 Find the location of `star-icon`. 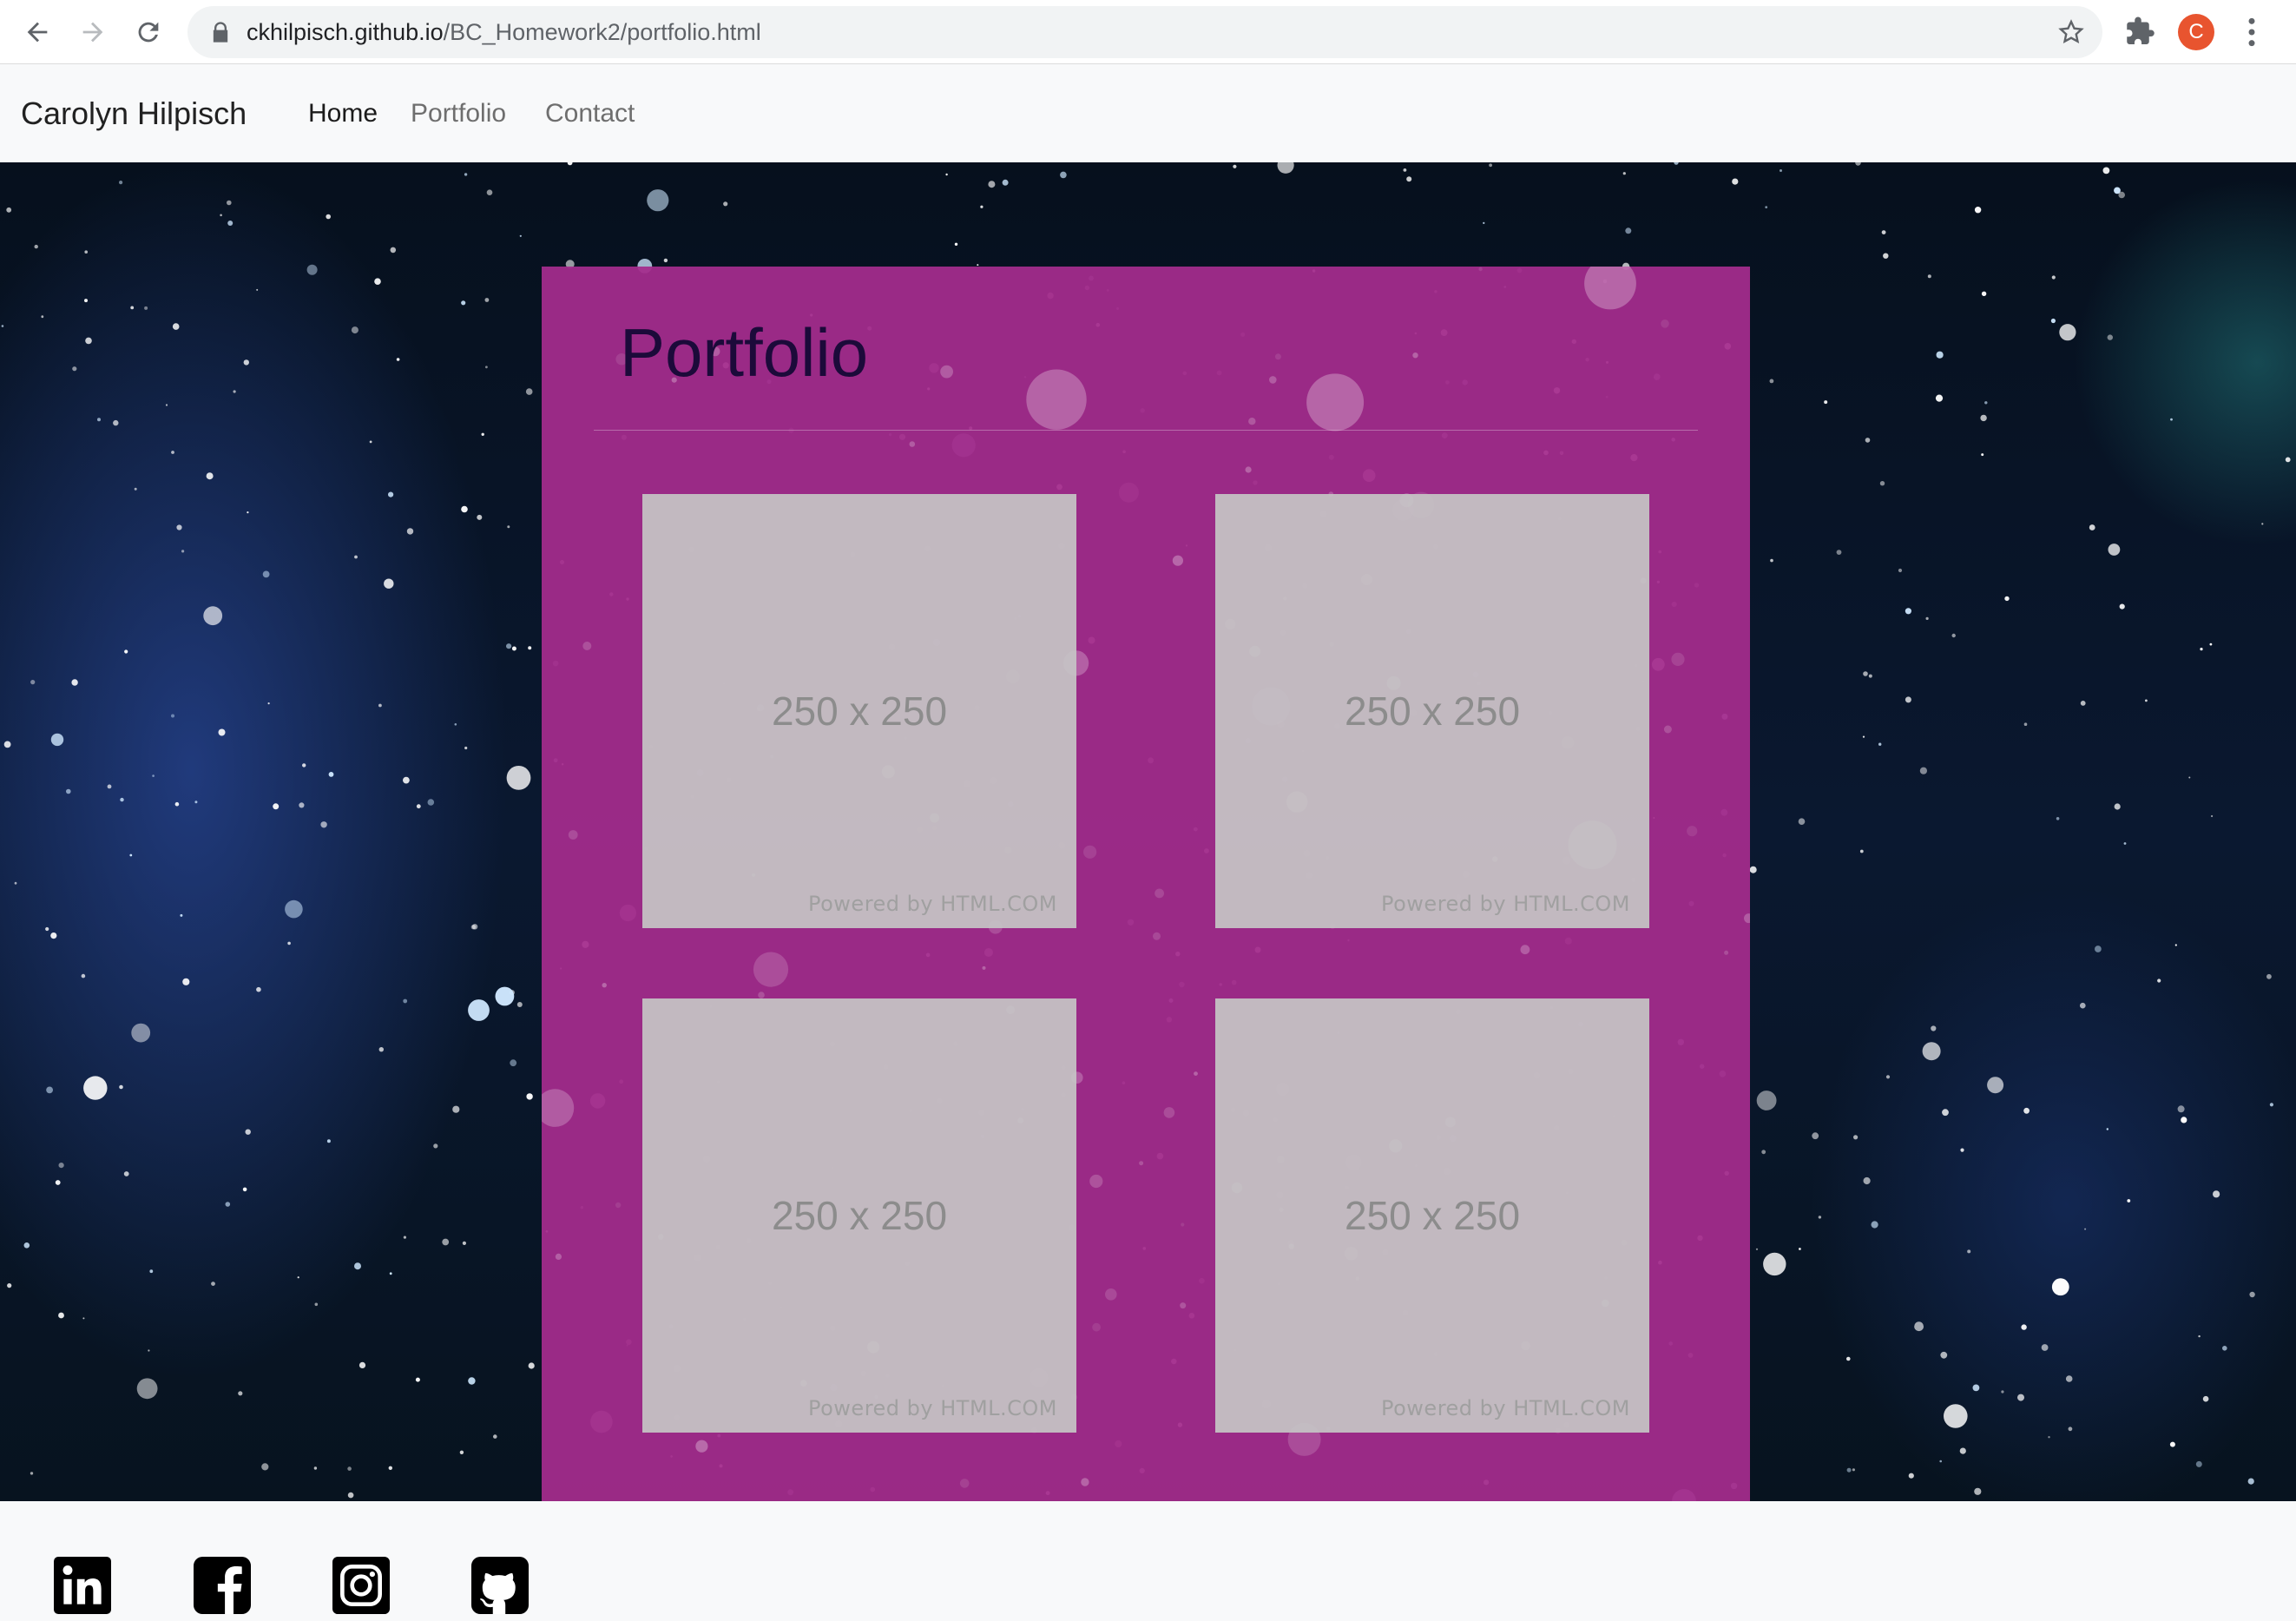

star-icon is located at coordinates (2071, 32).